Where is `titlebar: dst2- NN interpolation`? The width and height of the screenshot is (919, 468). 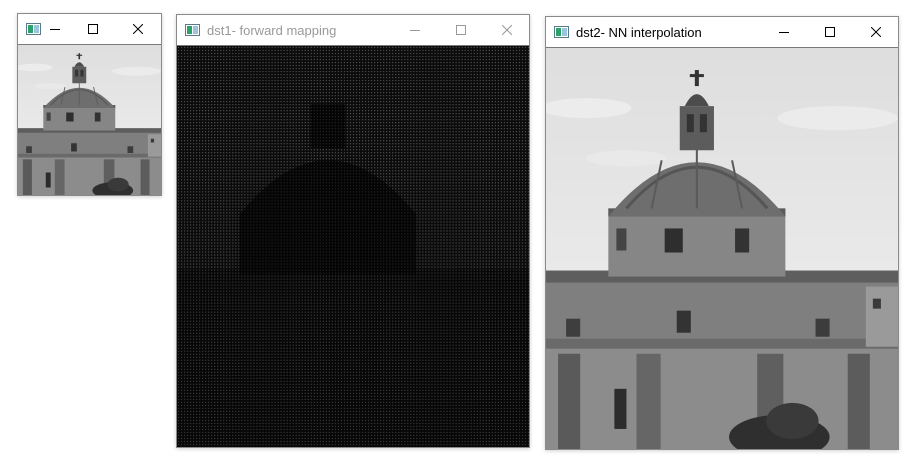 titlebar: dst2- NN interpolation is located at coordinates (722, 32).